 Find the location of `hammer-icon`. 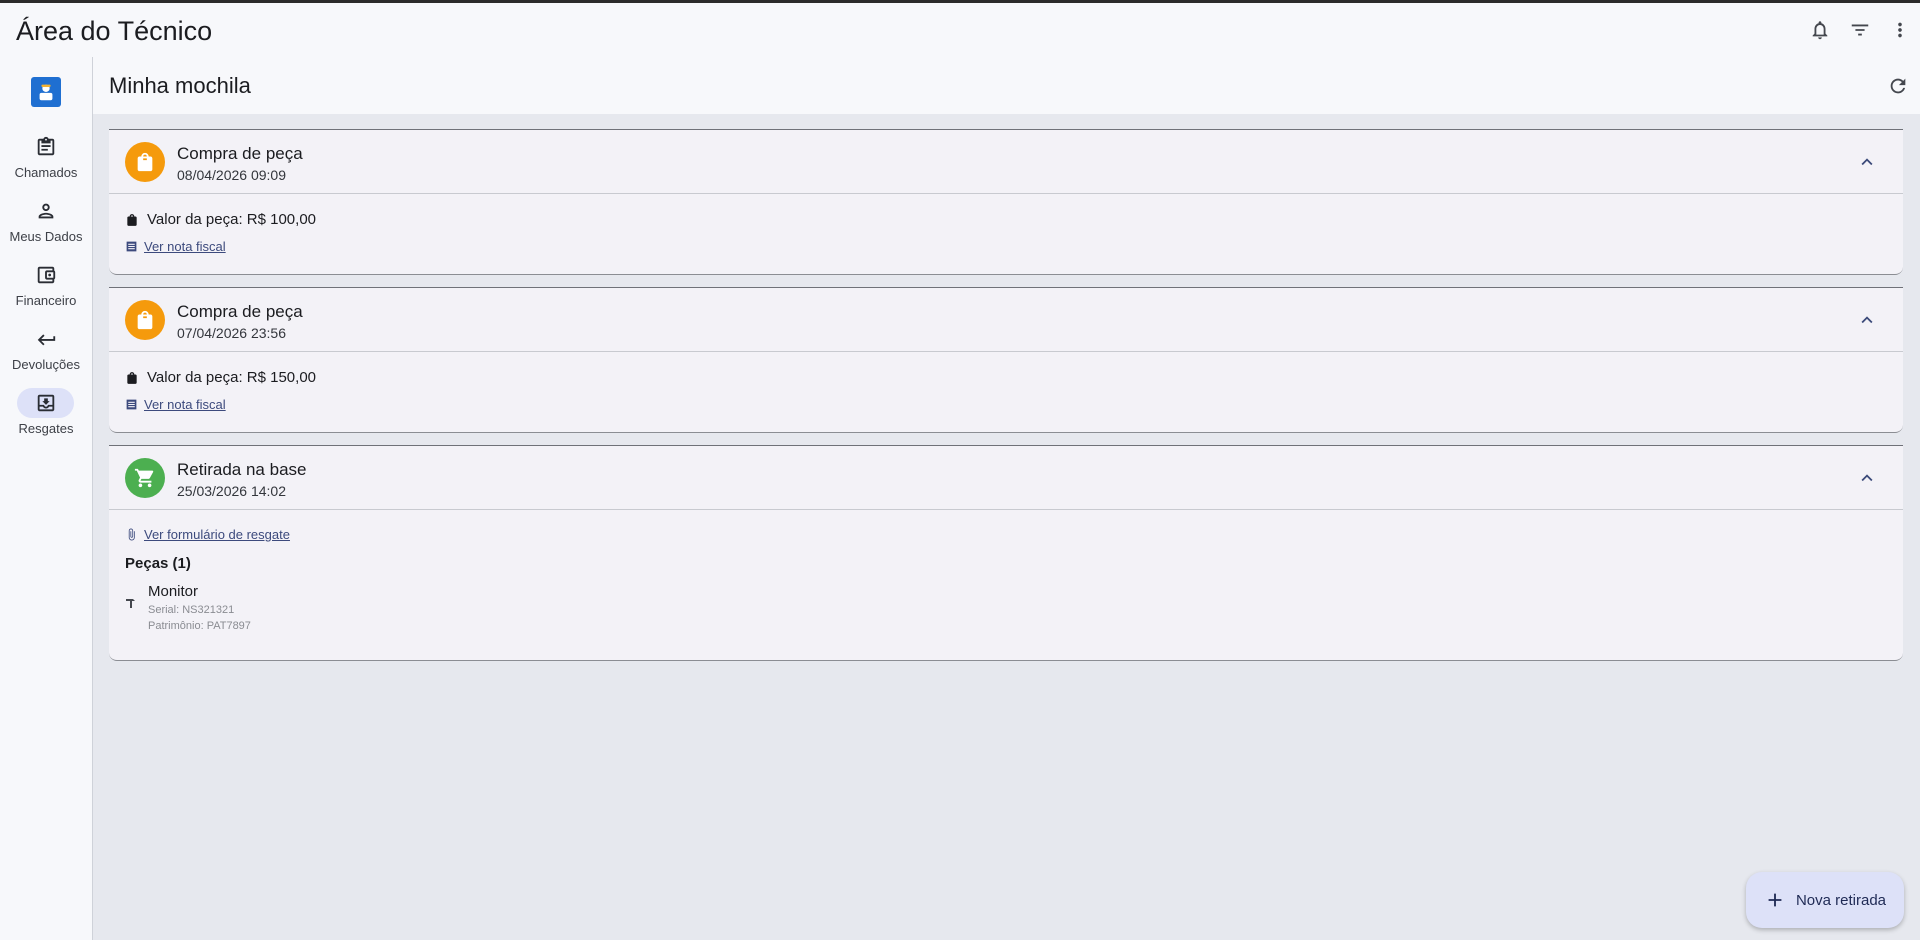

hammer-icon is located at coordinates (131, 602).